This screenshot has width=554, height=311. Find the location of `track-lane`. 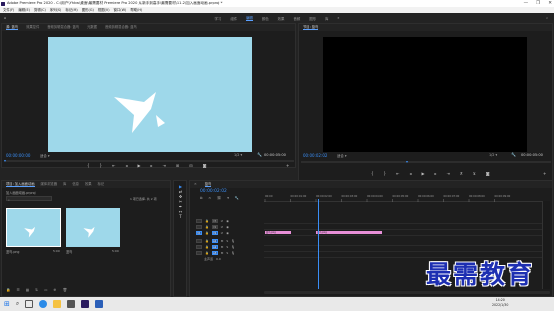

track-lane is located at coordinates (407, 242).